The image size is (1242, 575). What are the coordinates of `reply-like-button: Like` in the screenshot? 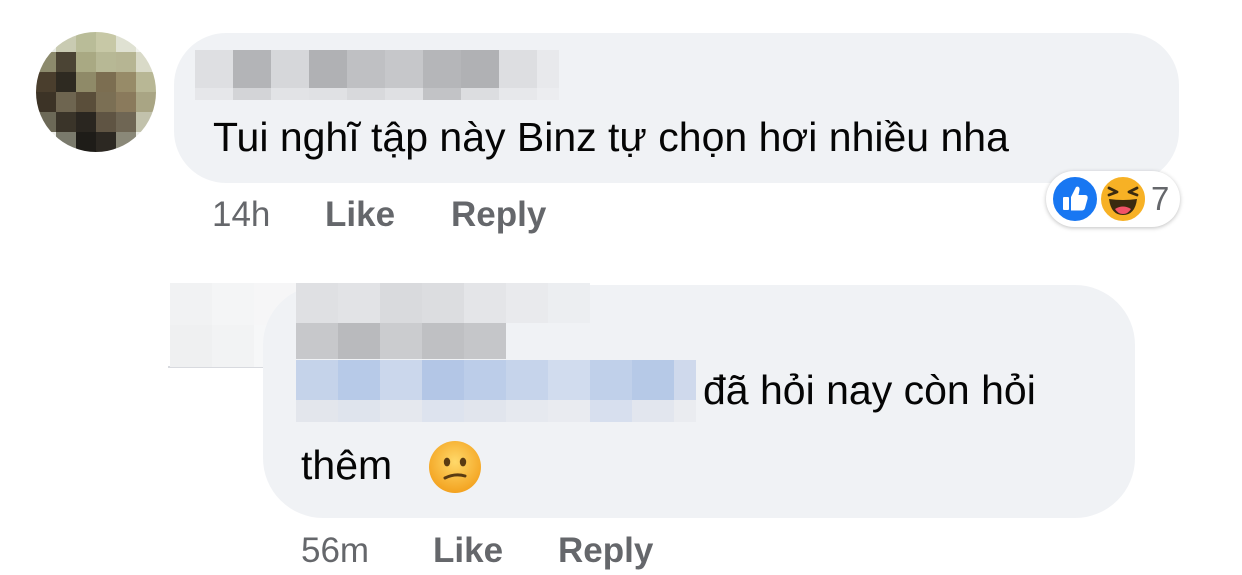 It's located at (468, 551).